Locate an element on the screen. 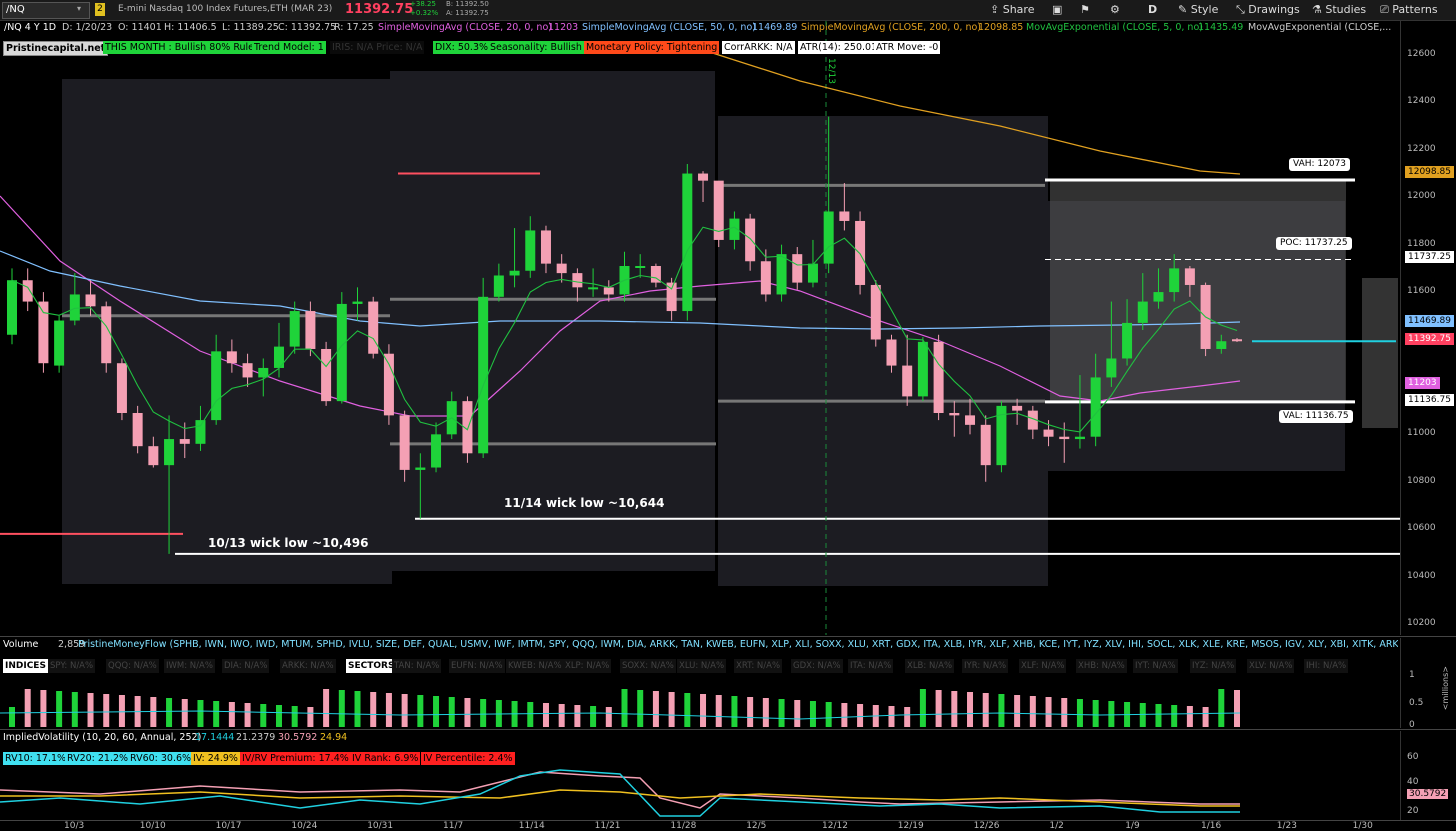  link-badge: 2 is located at coordinates (100, 9).